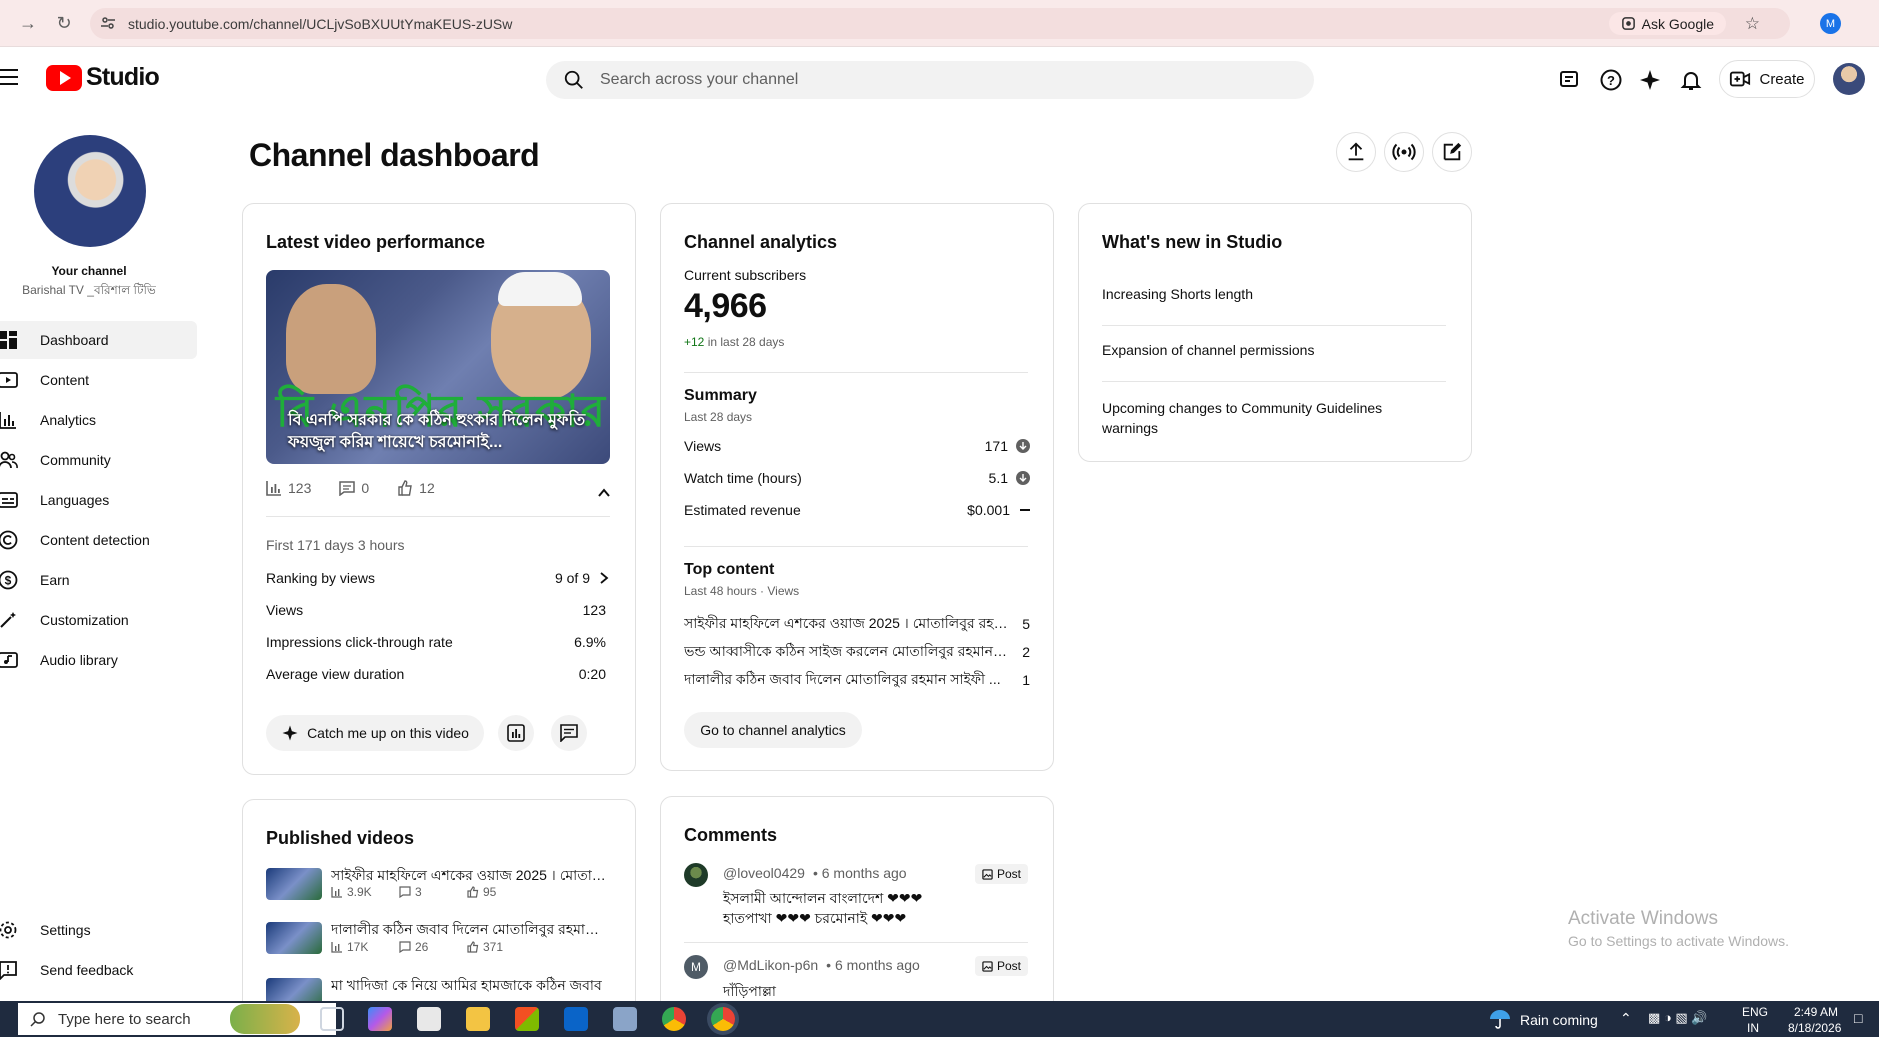 The width and height of the screenshot is (1879, 1037). What do you see at coordinates (98, 500) in the screenshot?
I see `sidebar-item-languages: Languages` at bounding box center [98, 500].